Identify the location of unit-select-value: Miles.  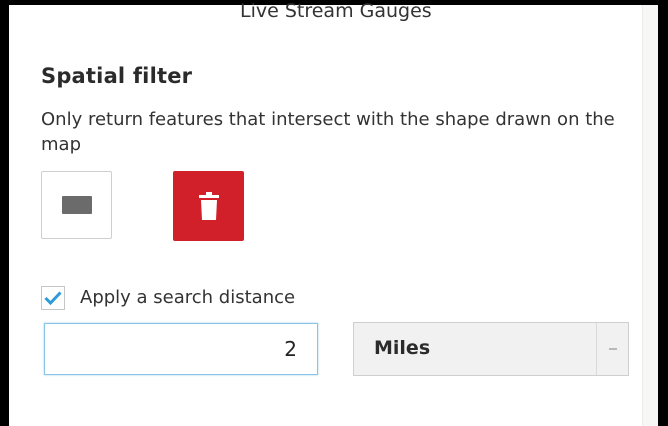
(402, 348).